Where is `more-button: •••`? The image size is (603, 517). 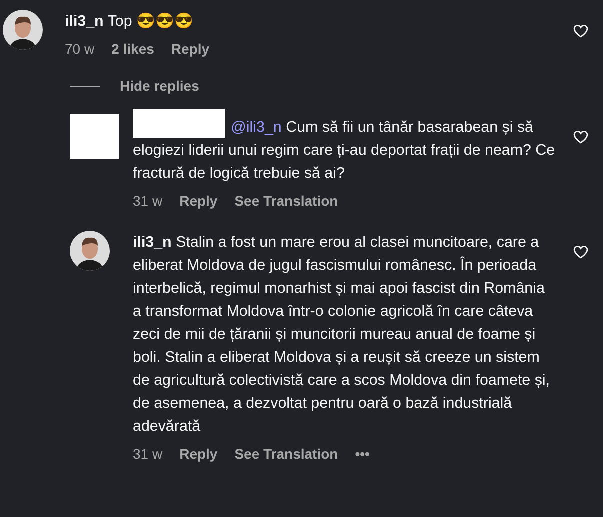
more-button: ••• is located at coordinates (362, 454).